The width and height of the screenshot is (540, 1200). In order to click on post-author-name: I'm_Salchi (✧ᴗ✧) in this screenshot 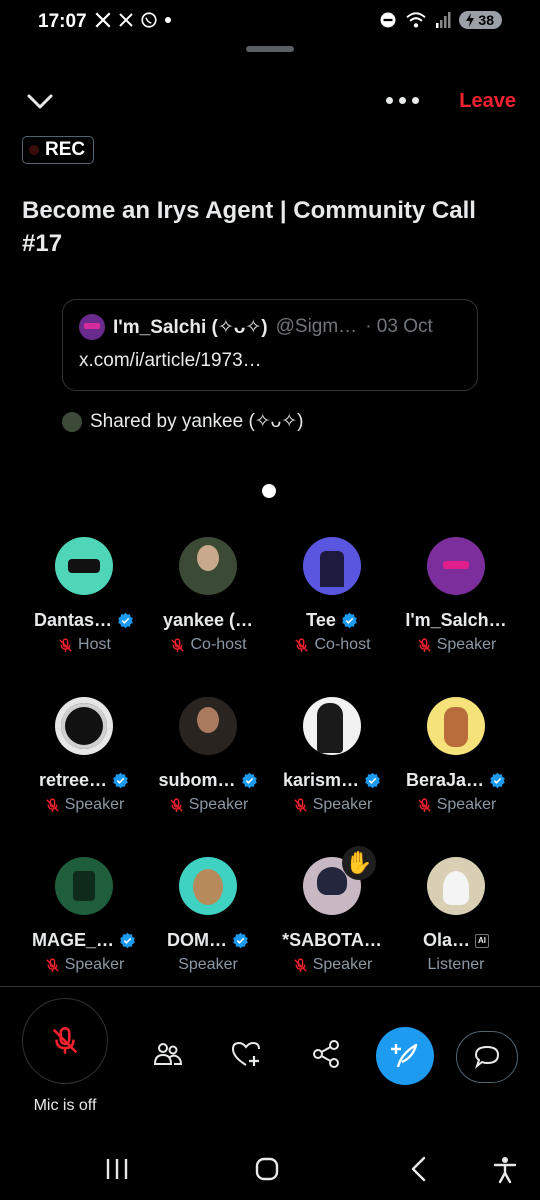, I will do `click(190, 327)`.